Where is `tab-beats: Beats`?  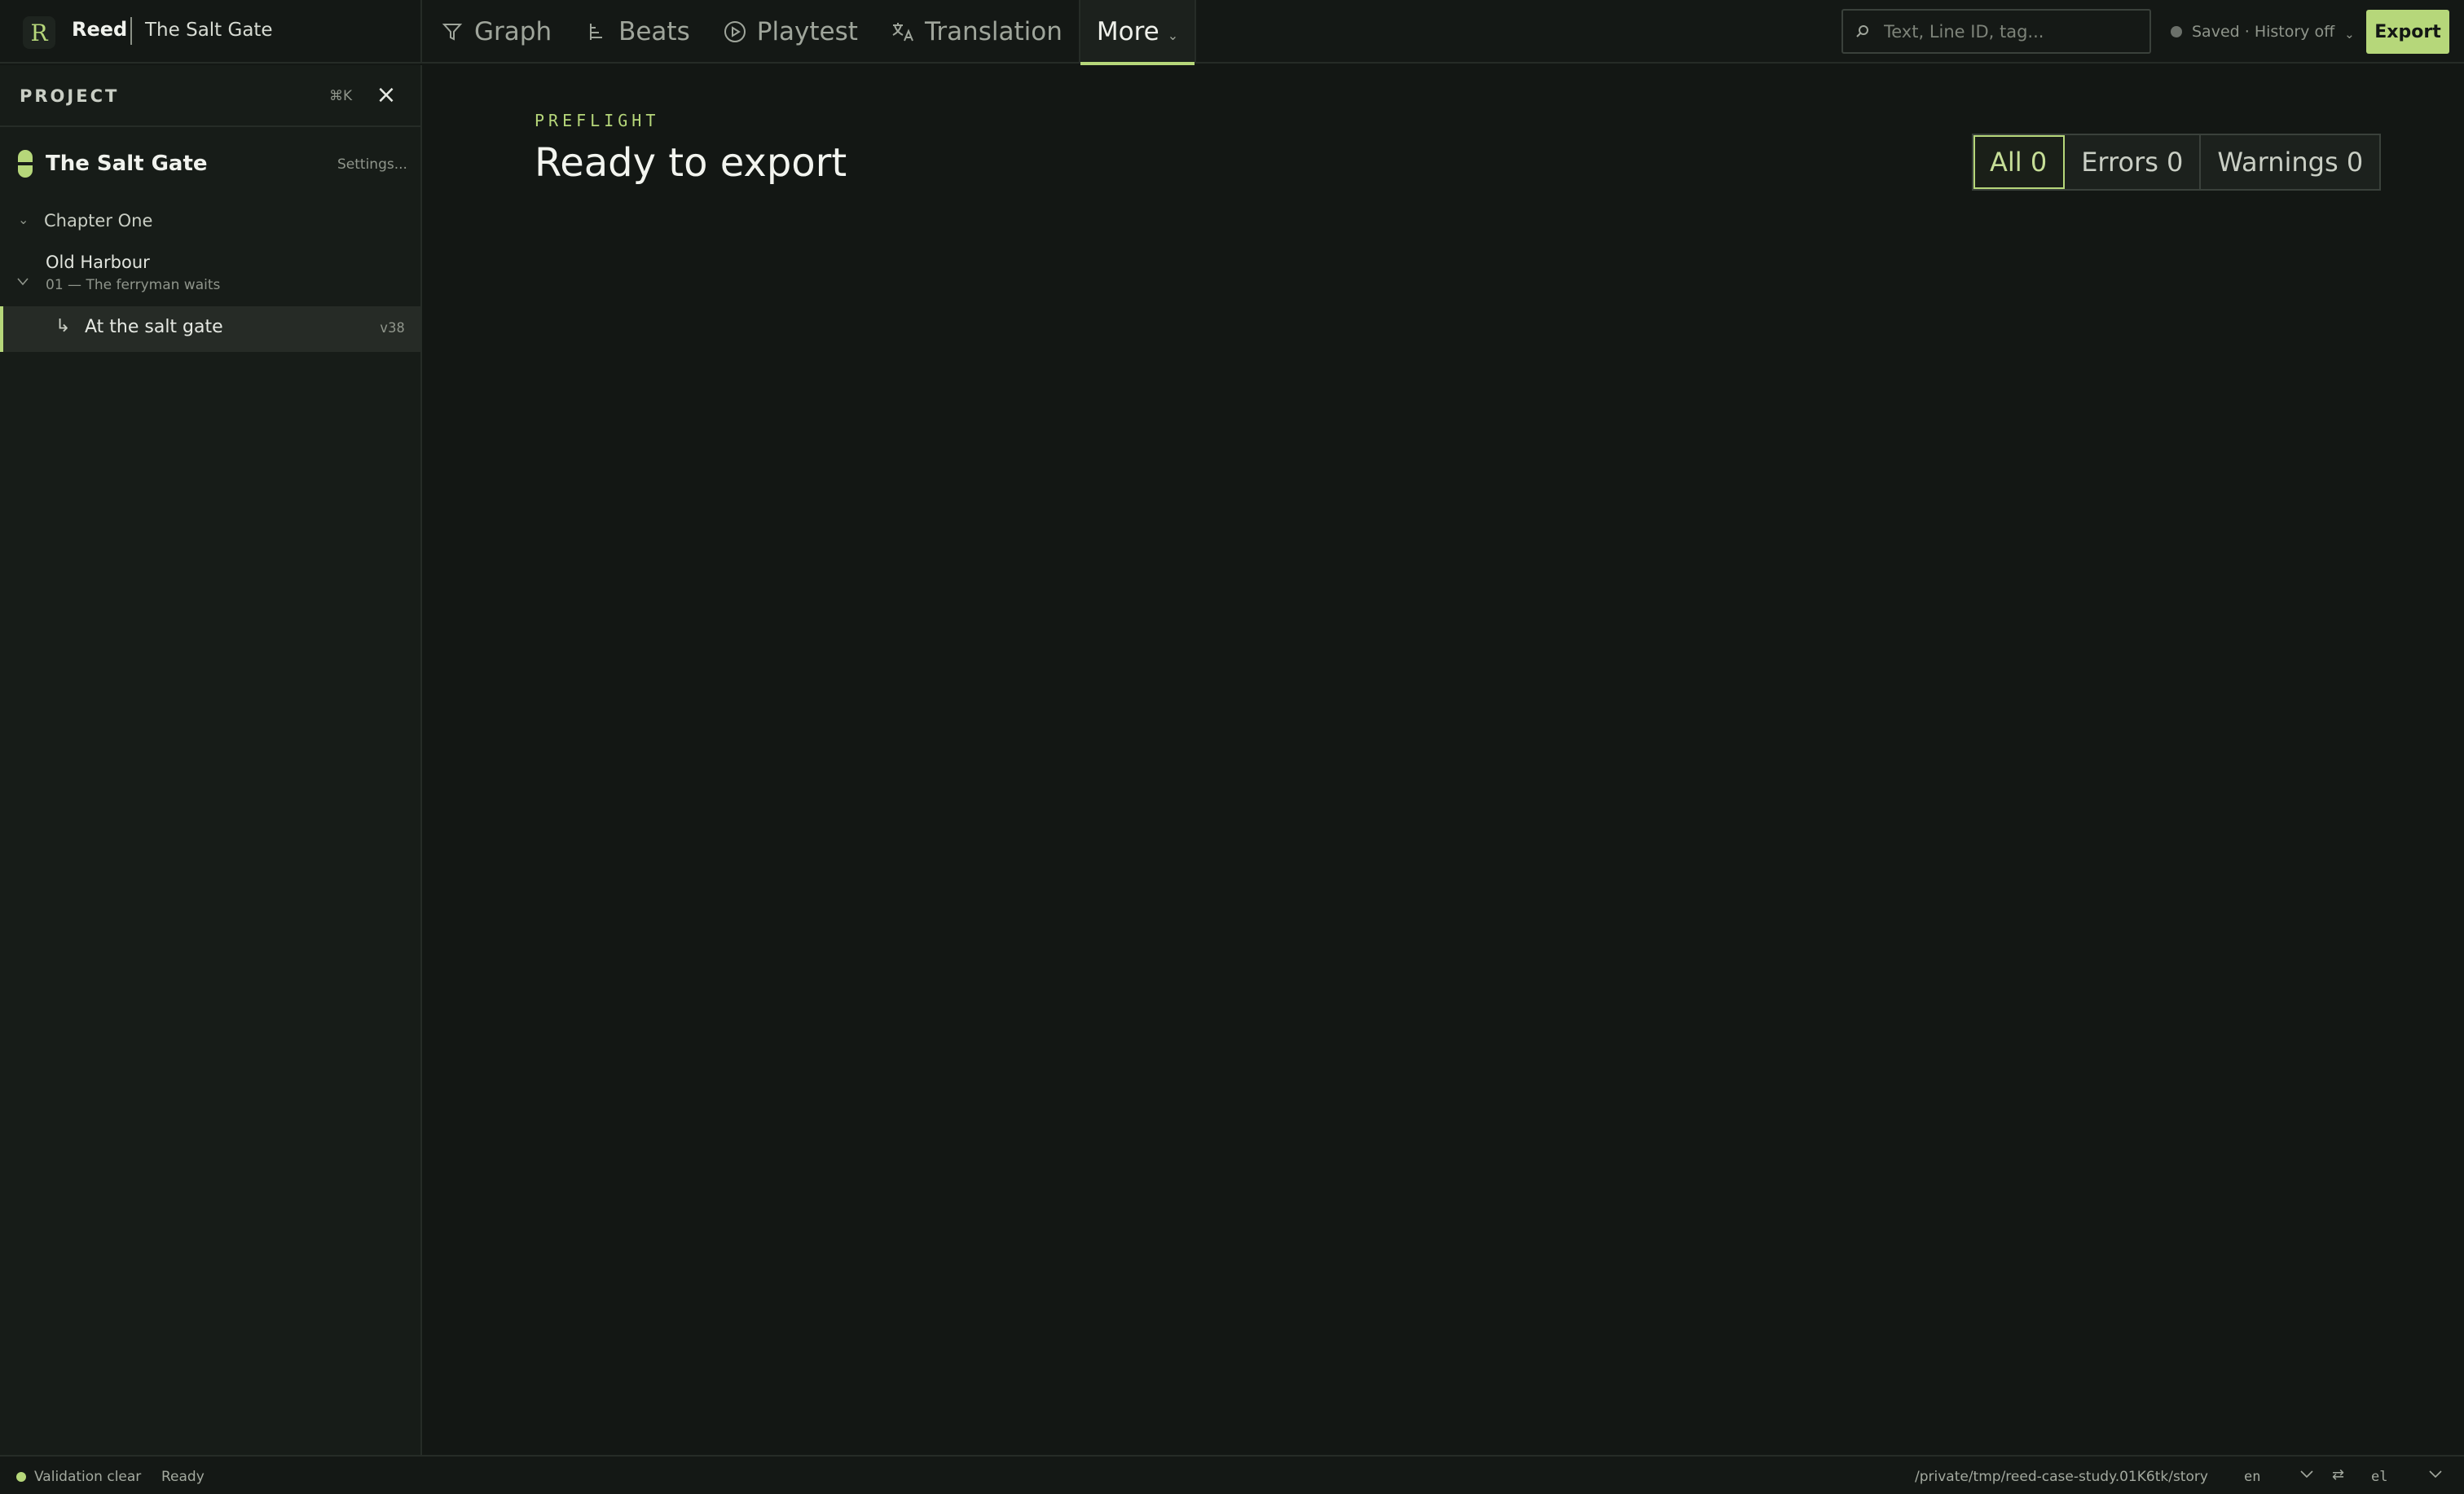 tab-beats: Beats is located at coordinates (637, 32).